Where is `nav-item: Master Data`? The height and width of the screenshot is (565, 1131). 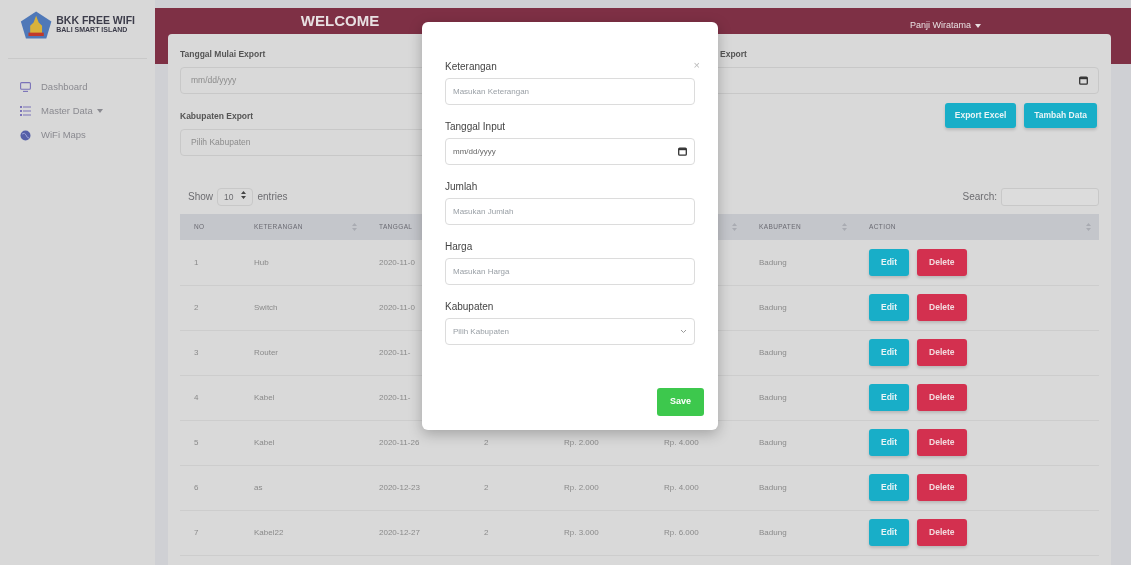 nav-item: Master Data is located at coordinates (77, 111).